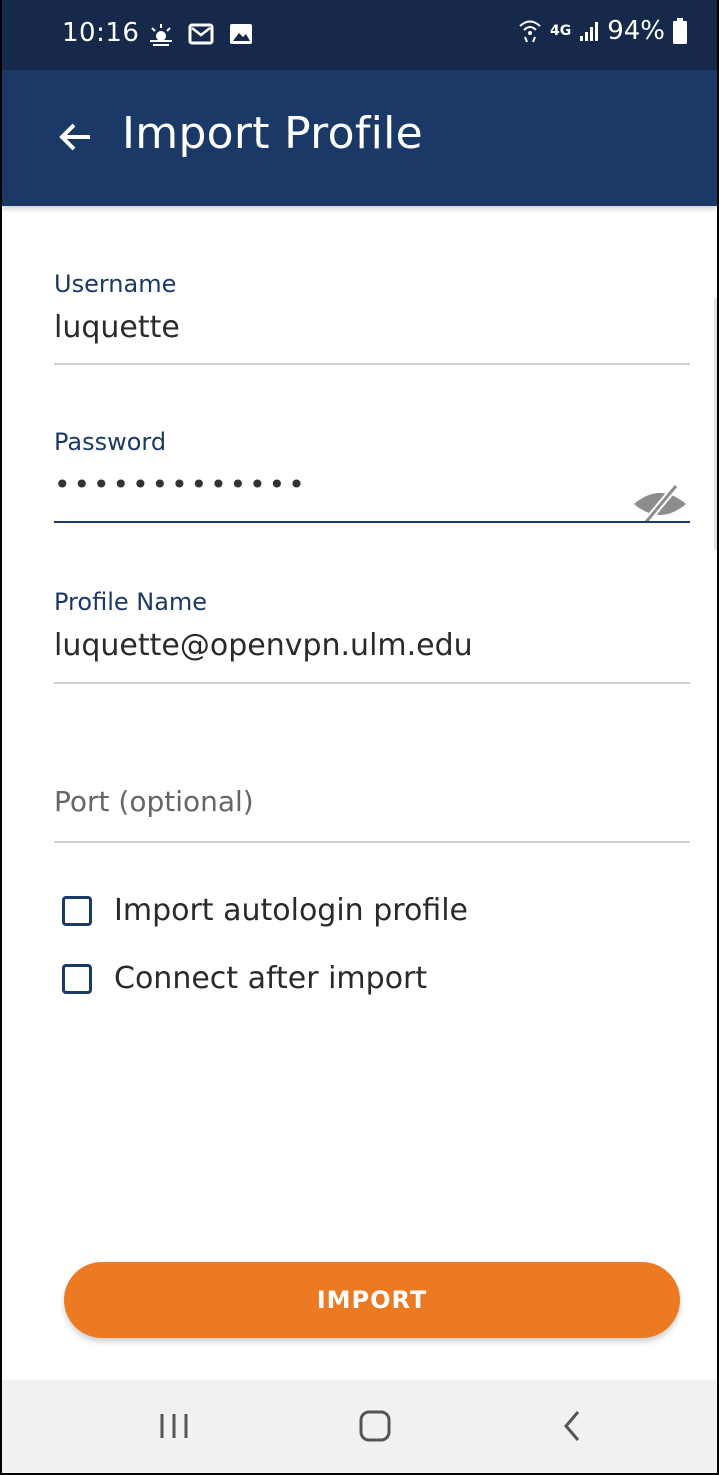 The image size is (719, 1475). What do you see at coordinates (372, 645) in the screenshot?
I see `profile-name-input: luquette@openvpn.ulm.edu` at bounding box center [372, 645].